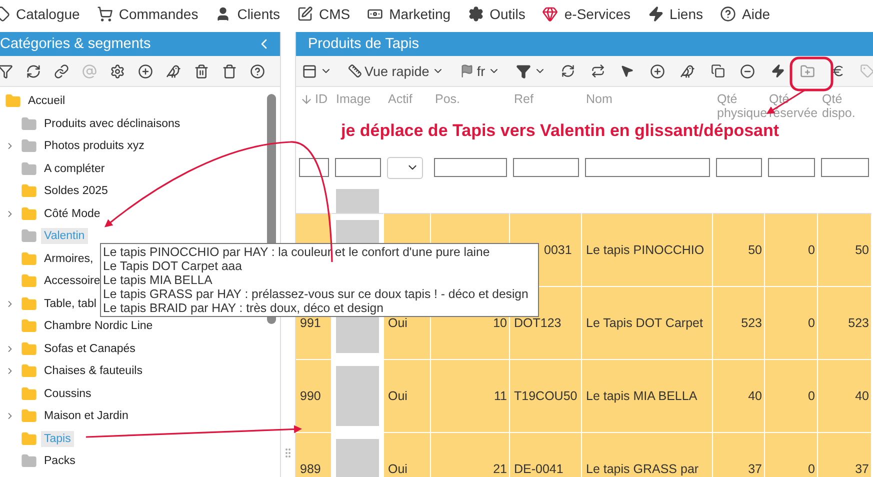  Describe the element at coordinates (497, 14) in the screenshot. I see `menu-item: Outils` at that location.